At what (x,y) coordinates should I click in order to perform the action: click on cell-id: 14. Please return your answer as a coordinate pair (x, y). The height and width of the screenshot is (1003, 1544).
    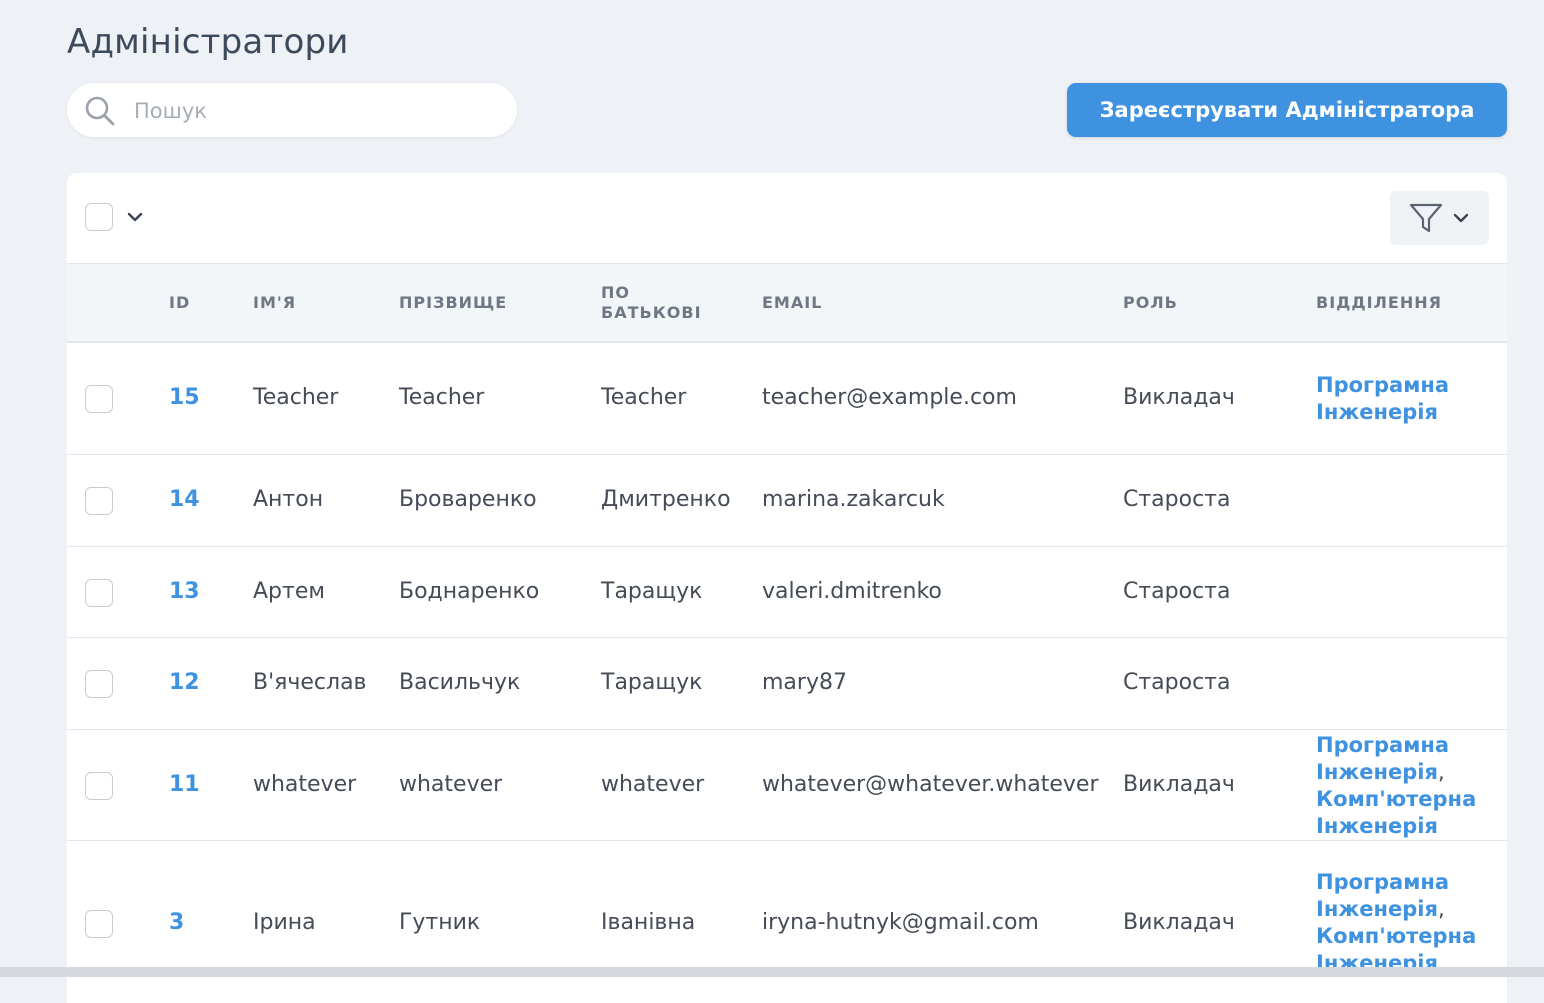
    Looking at the image, I should click on (184, 499).